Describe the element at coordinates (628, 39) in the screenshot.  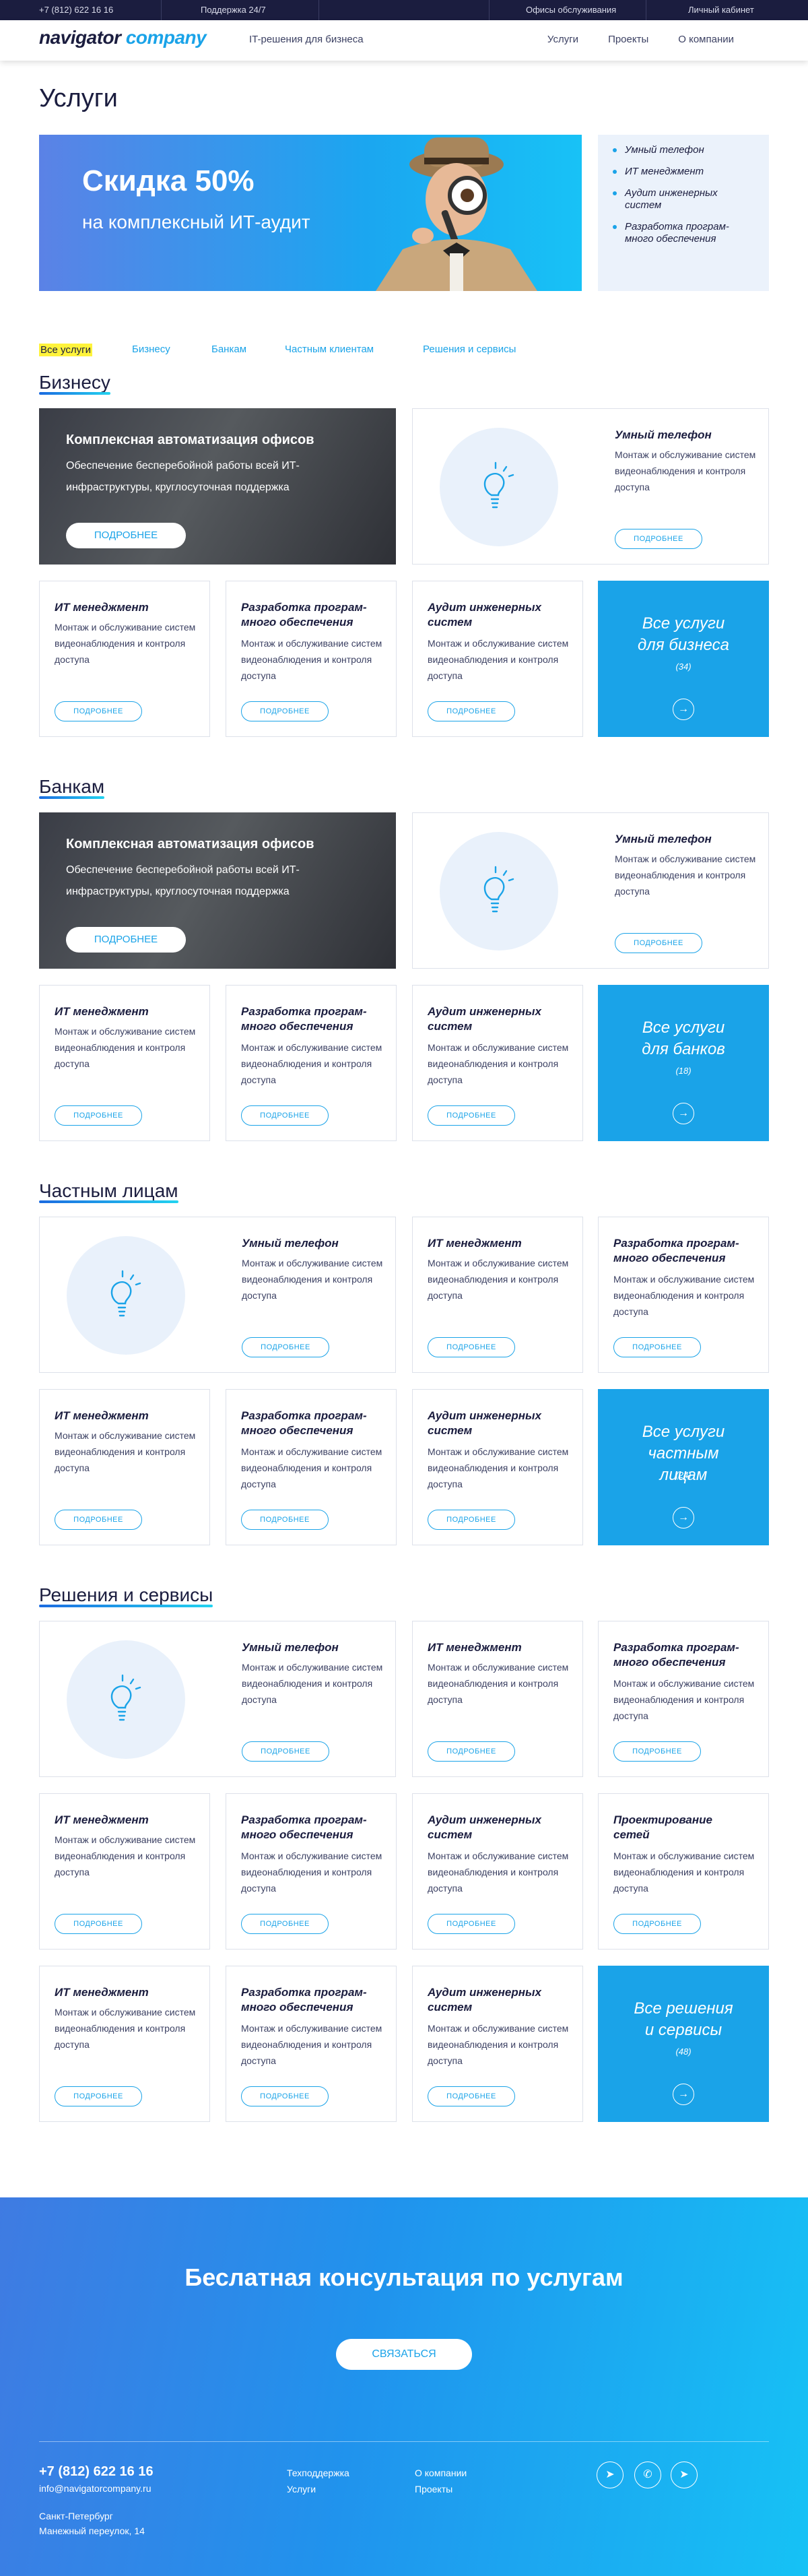
I see `nav-projects: Проекты` at that location.